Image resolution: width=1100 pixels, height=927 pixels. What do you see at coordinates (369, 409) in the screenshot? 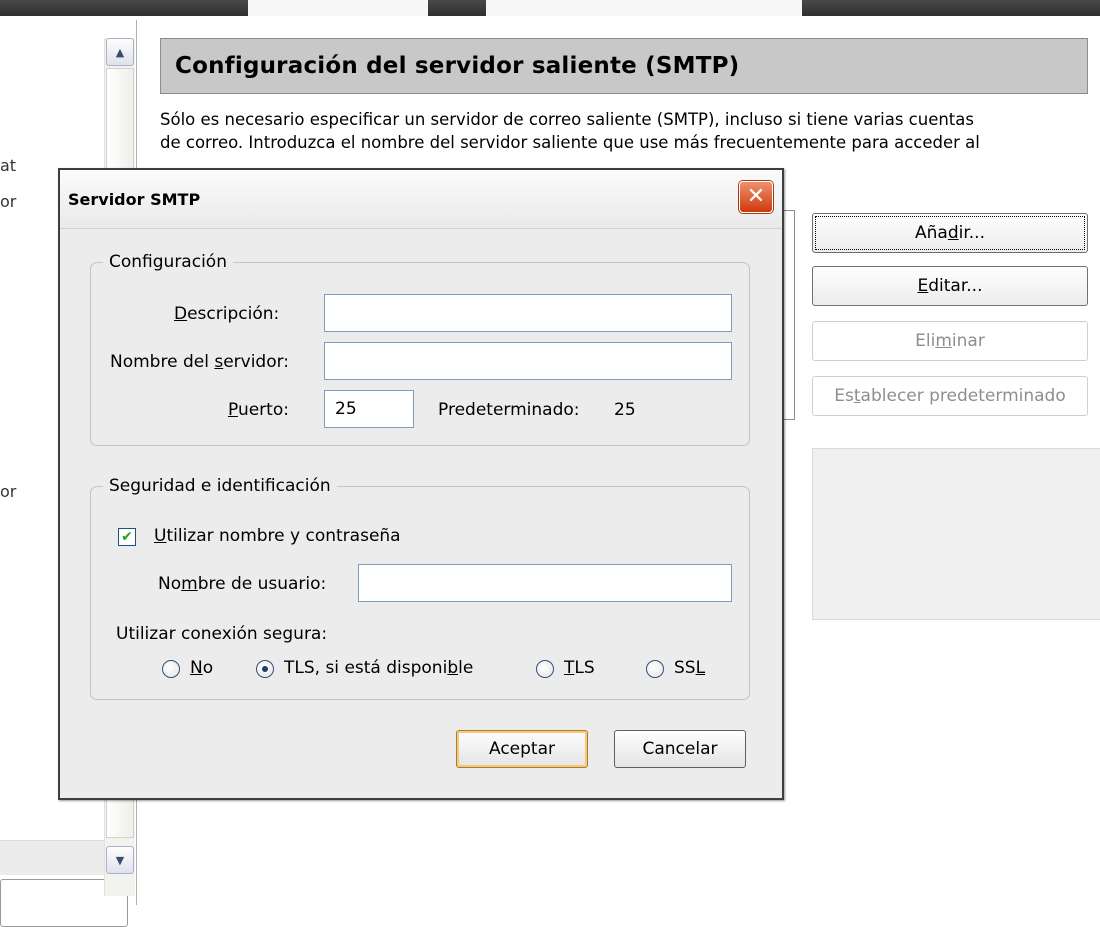
I see `port-input: 25` at bounding box center [369, 409].